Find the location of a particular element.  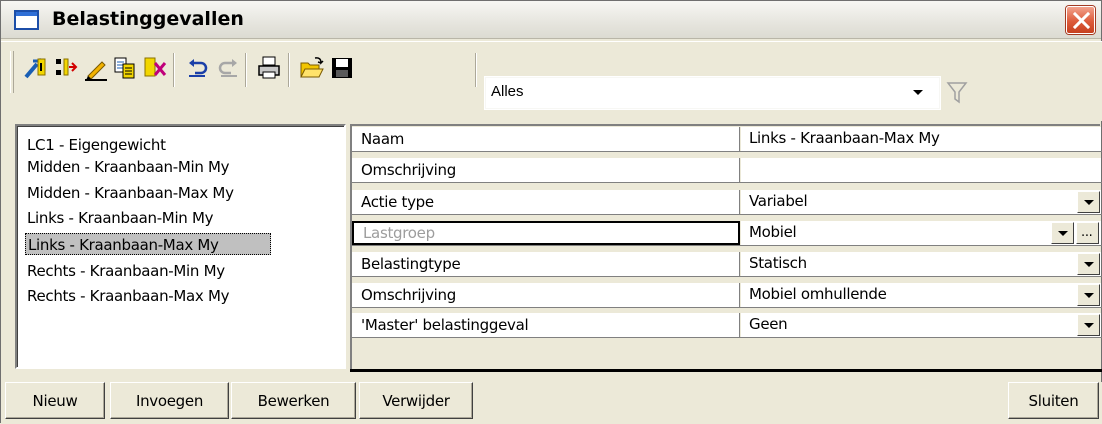

close-button: Sluiten is located at coordinates (1053, 400).